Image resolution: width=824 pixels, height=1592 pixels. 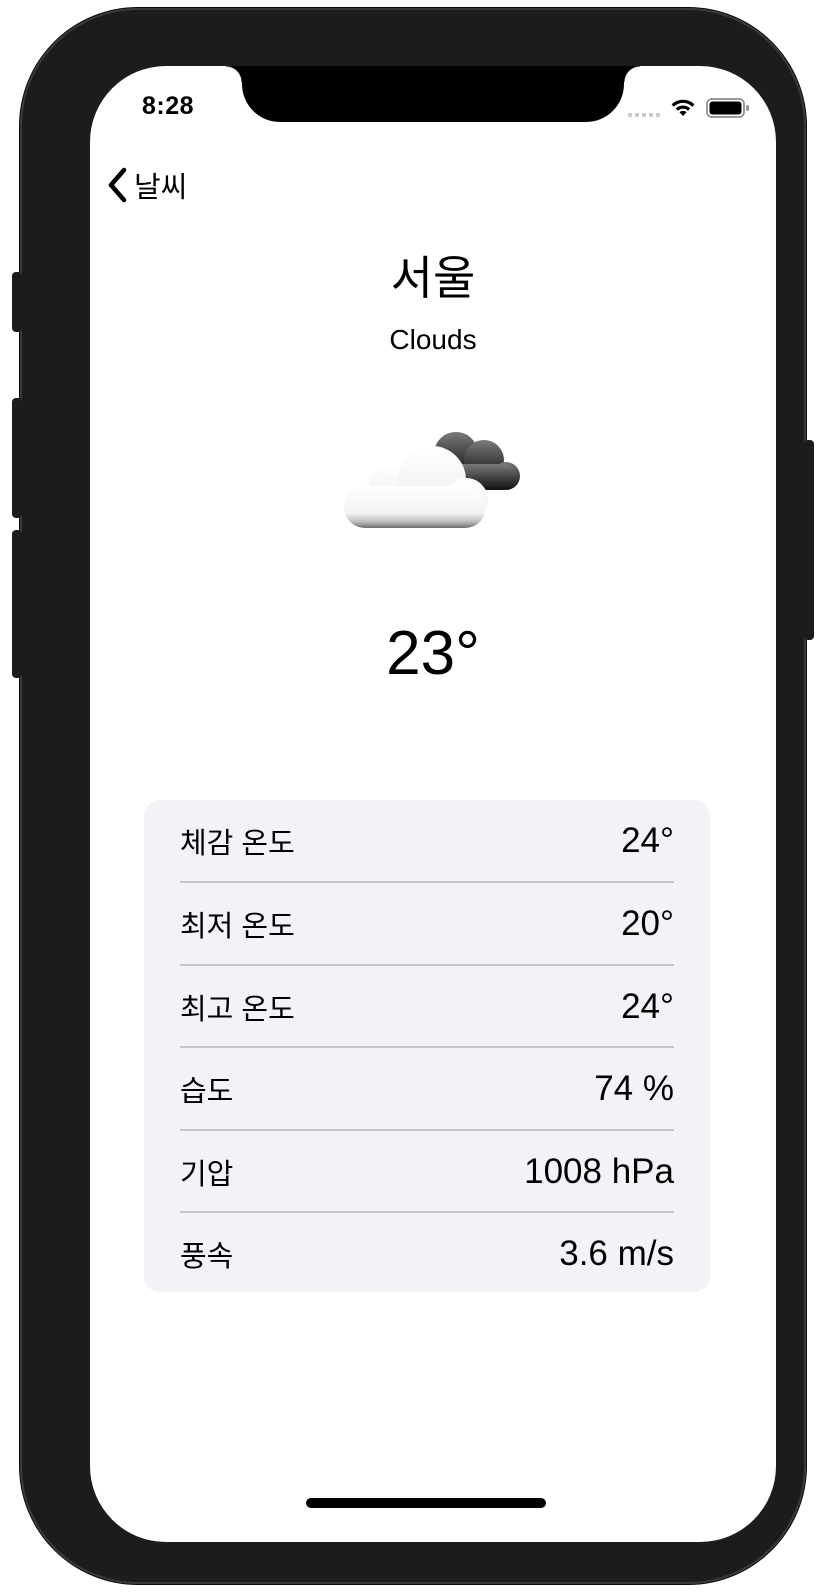 I want to click on weather-condition: Clouds, so click(x=433, y=339).